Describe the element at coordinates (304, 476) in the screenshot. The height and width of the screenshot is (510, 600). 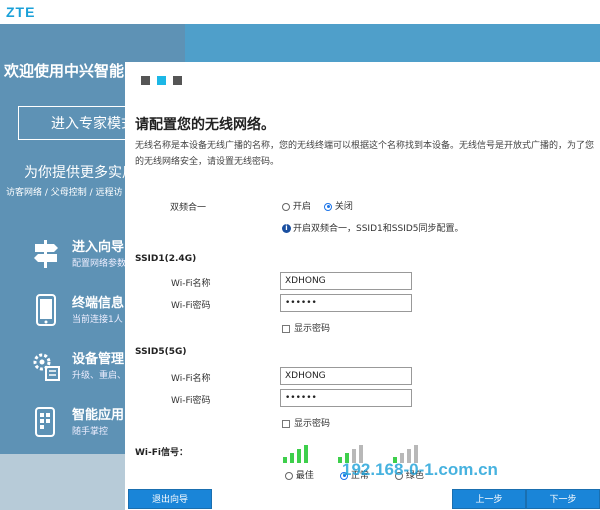
I see `option-label: 最佳` at that location.